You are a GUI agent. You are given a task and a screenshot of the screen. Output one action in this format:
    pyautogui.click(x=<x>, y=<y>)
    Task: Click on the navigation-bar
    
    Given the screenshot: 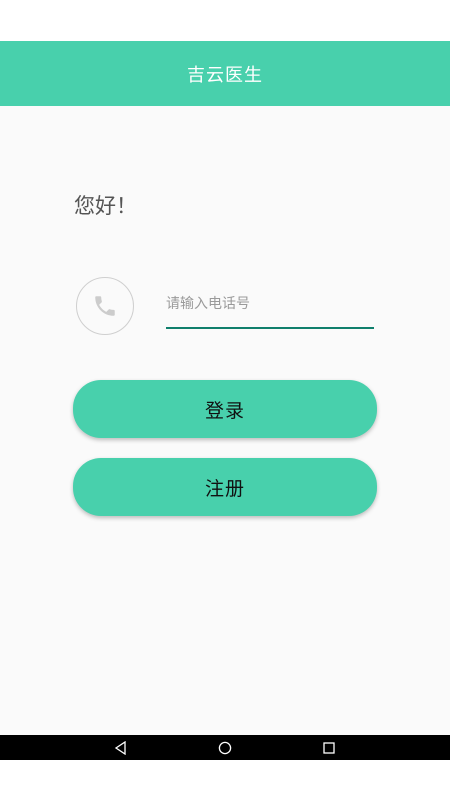 What is the action you would take?
    pyautogui.click(x=225, y=747)
    